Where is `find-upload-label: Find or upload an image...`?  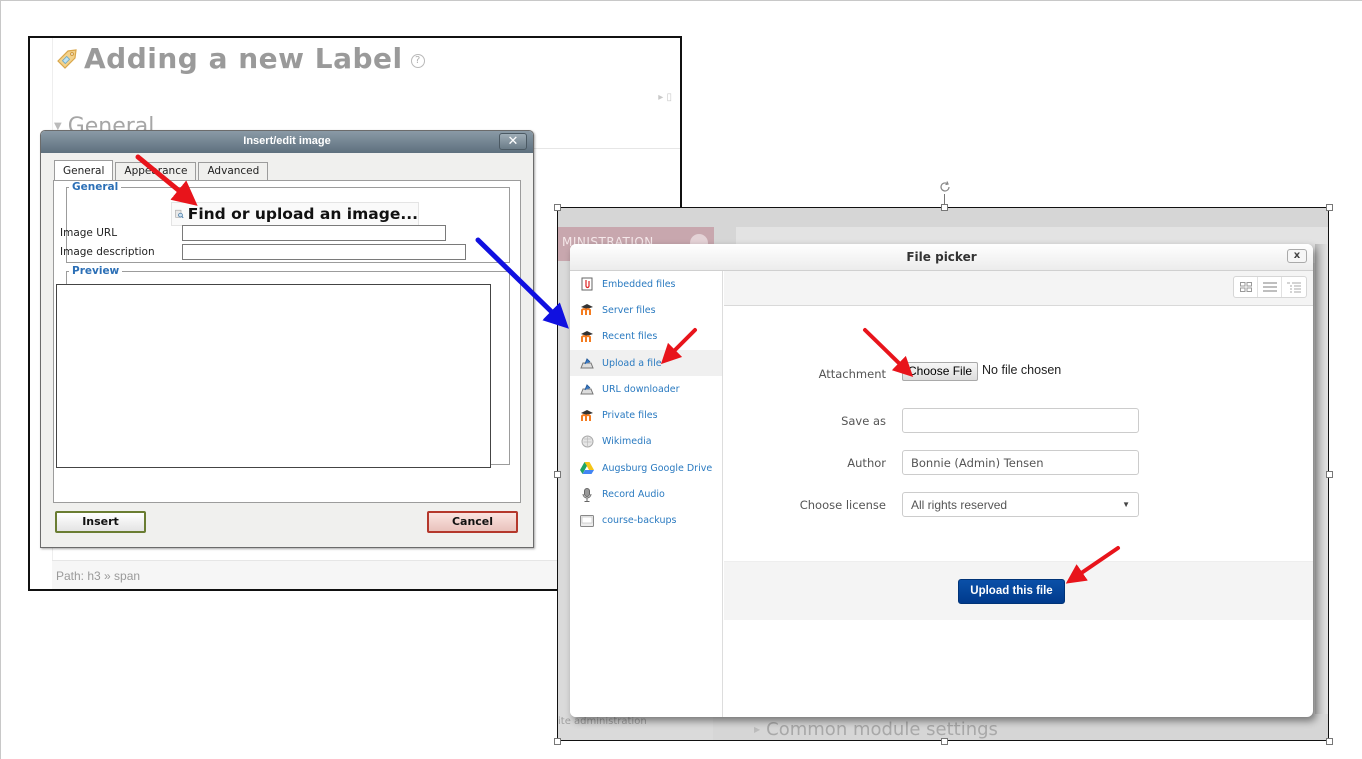 find-upload-label: Find or upload an image... is located at coordinates (302, 214).